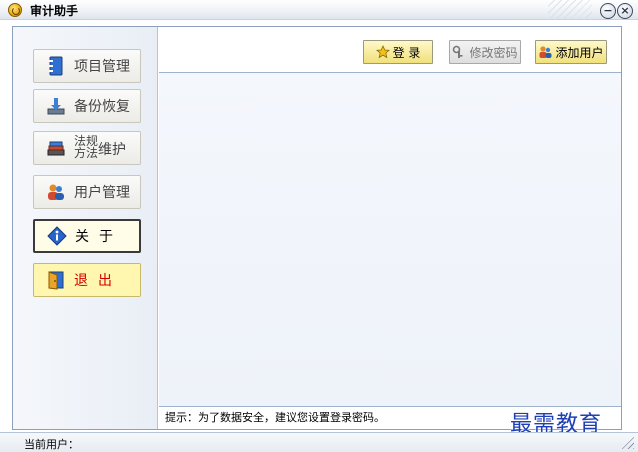 The height and width of the screenshot is (452, 638). Describe the element at coordinates (571, 52) in the screenshot. I see `add-user-button: 添加用户` at that location.